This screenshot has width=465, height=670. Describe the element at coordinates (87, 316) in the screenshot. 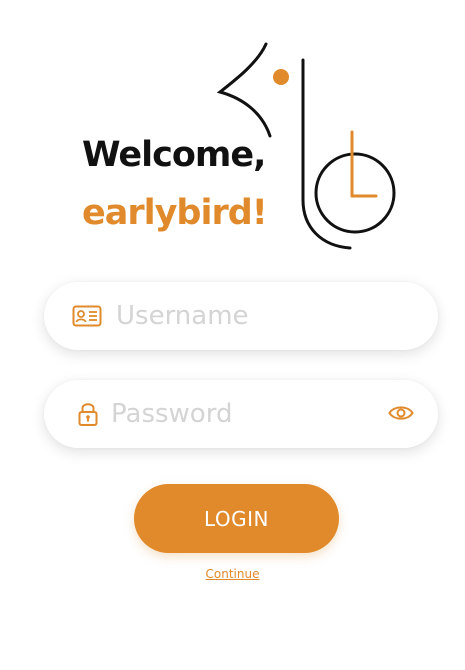

I see `id-card-icon` at that location.